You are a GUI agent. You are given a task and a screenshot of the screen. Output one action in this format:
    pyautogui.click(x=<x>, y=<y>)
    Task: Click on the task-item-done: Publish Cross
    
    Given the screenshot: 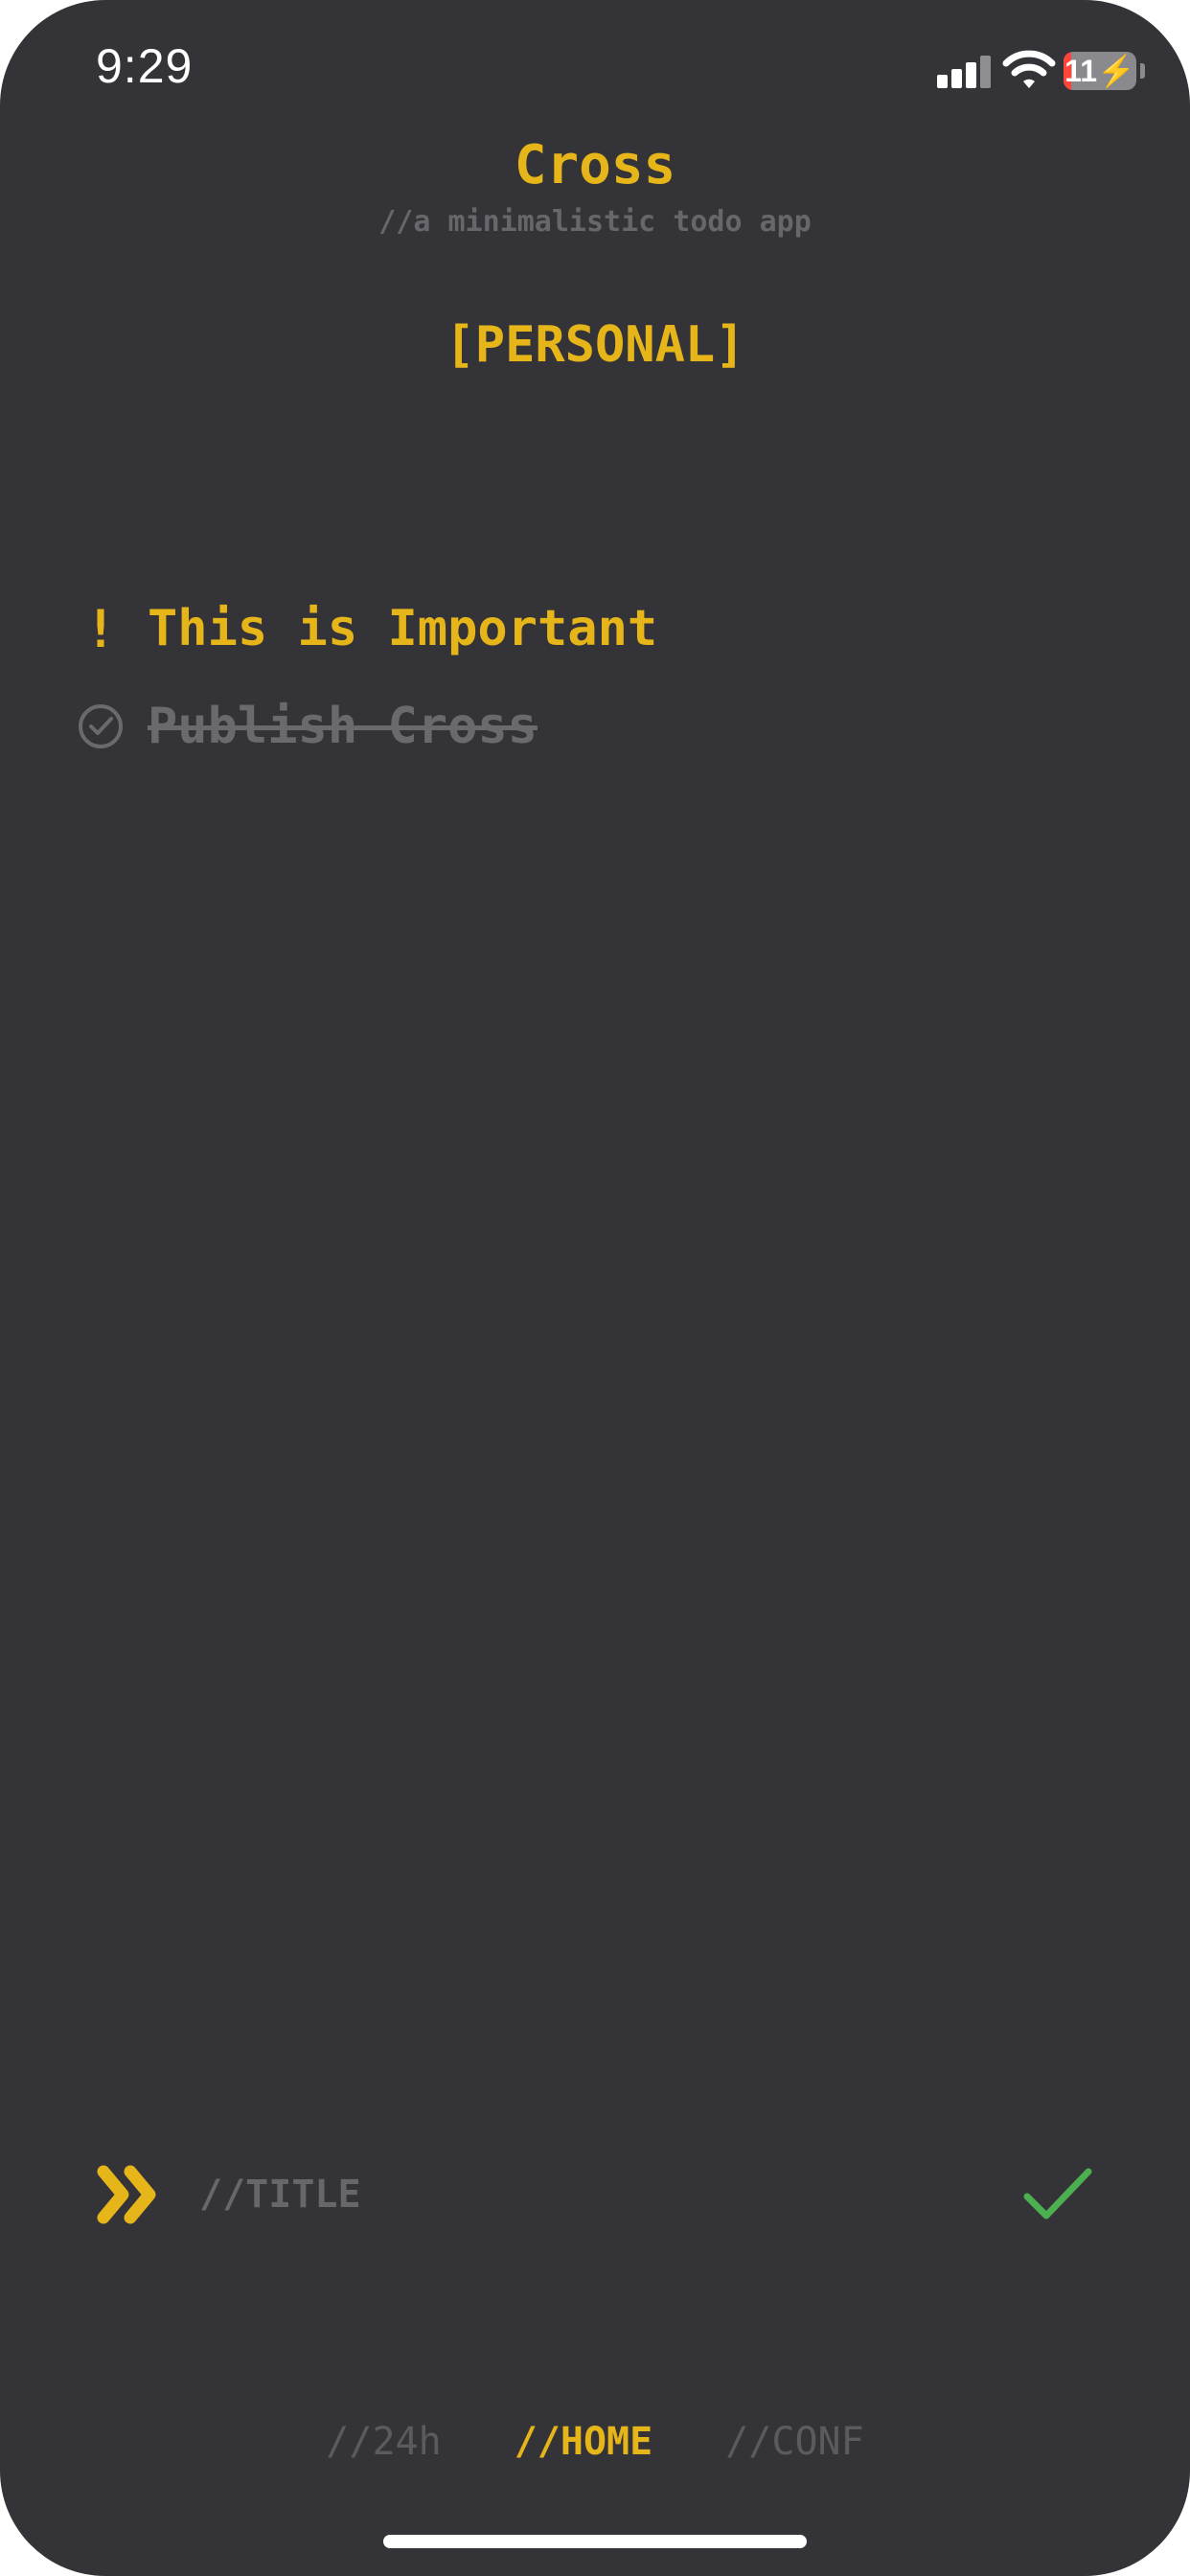 What is the action you would take?
    pyautogui.click(x=308, y=726)
    